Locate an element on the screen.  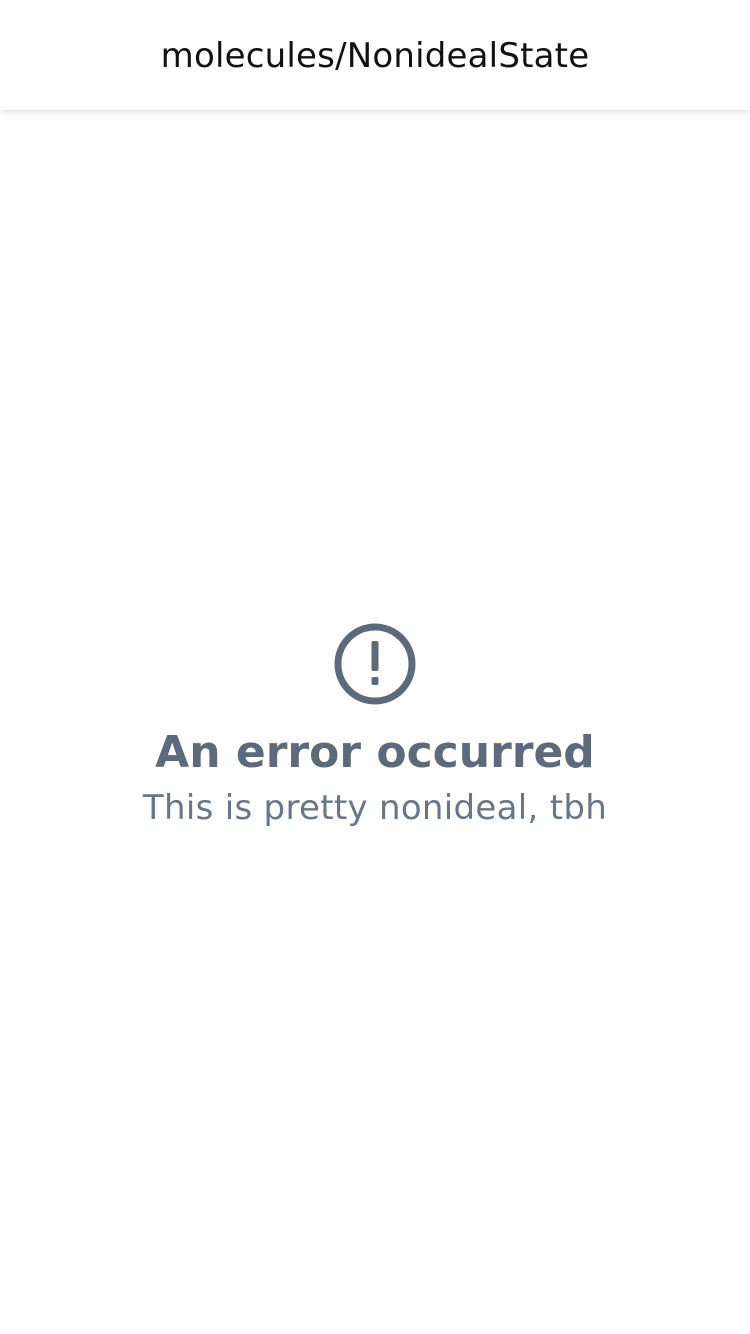
exclamation-circle-icon is located at coordinates (375, 664).